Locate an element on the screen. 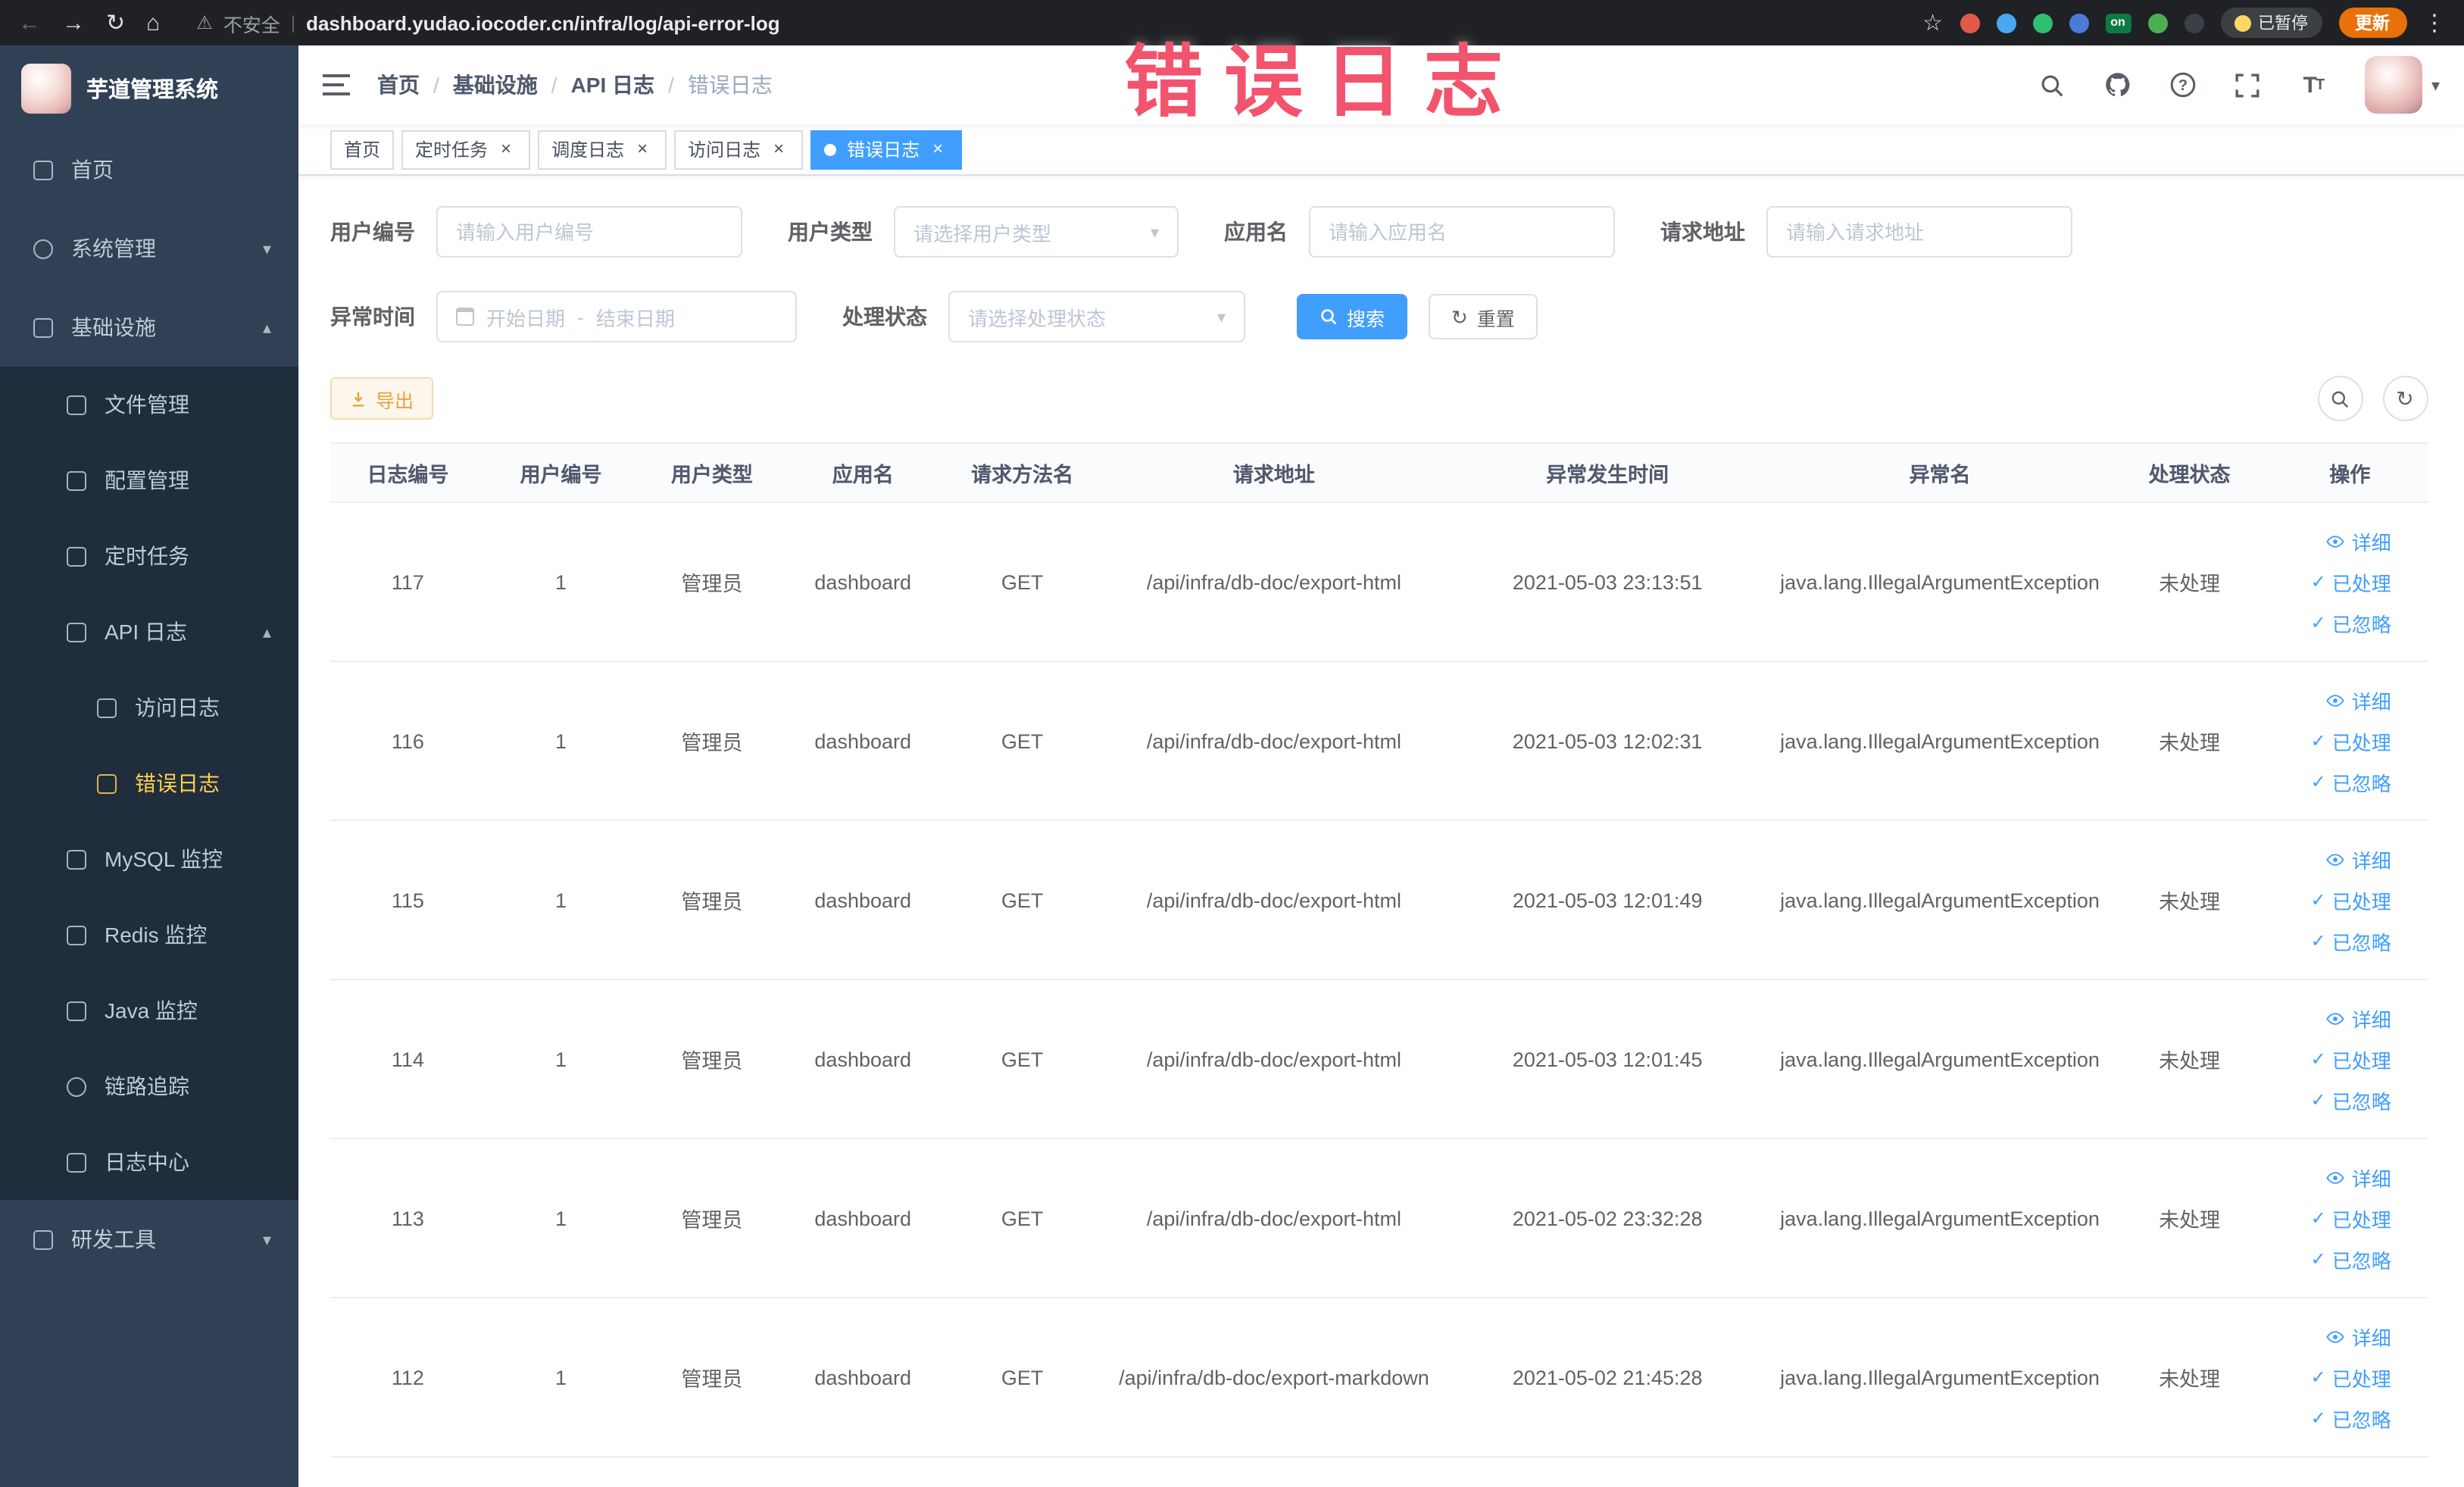 This screenshot has height=1487, width=2464. request-url-input is located at coordinates (1919, 232).